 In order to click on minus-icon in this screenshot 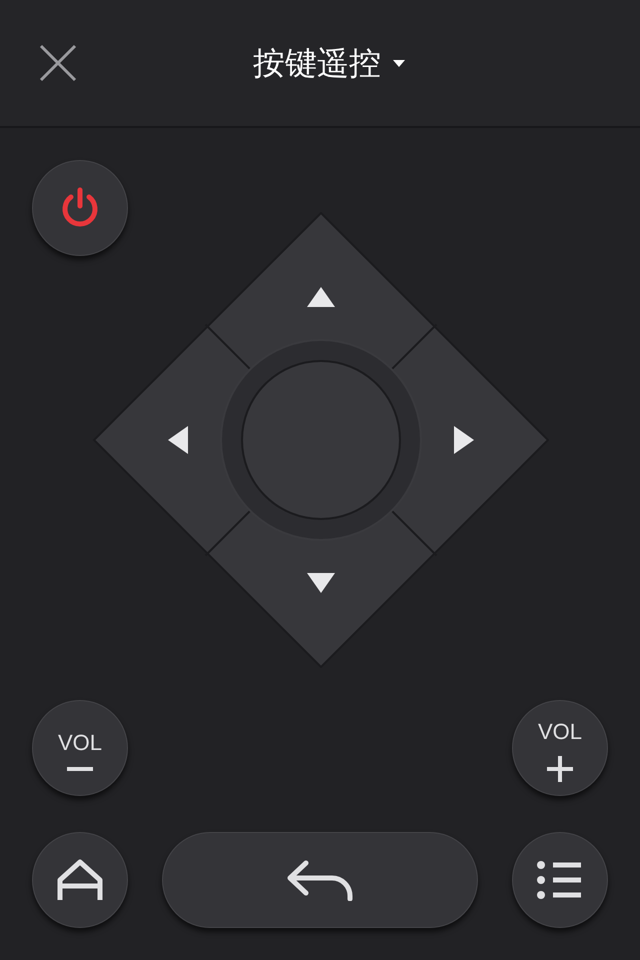, I will do `click(80, 768)`.